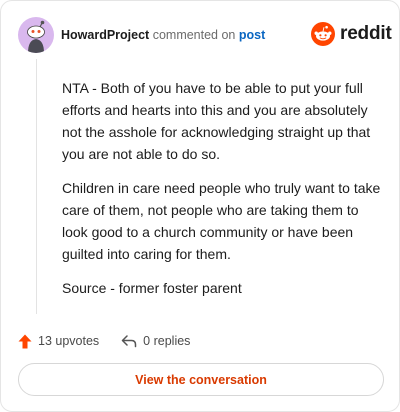 This screenshot has width=400, height=412. Describe the element at coordinates (69, 341) in the screenshot. I see `upvote-count: 13 upvotes` at that location.